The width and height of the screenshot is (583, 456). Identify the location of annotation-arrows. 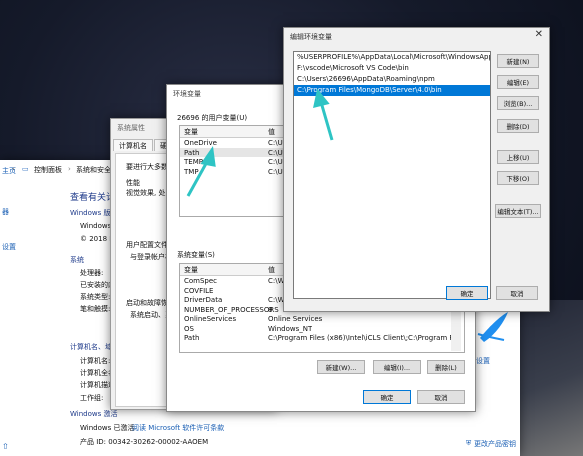
(260, 142).